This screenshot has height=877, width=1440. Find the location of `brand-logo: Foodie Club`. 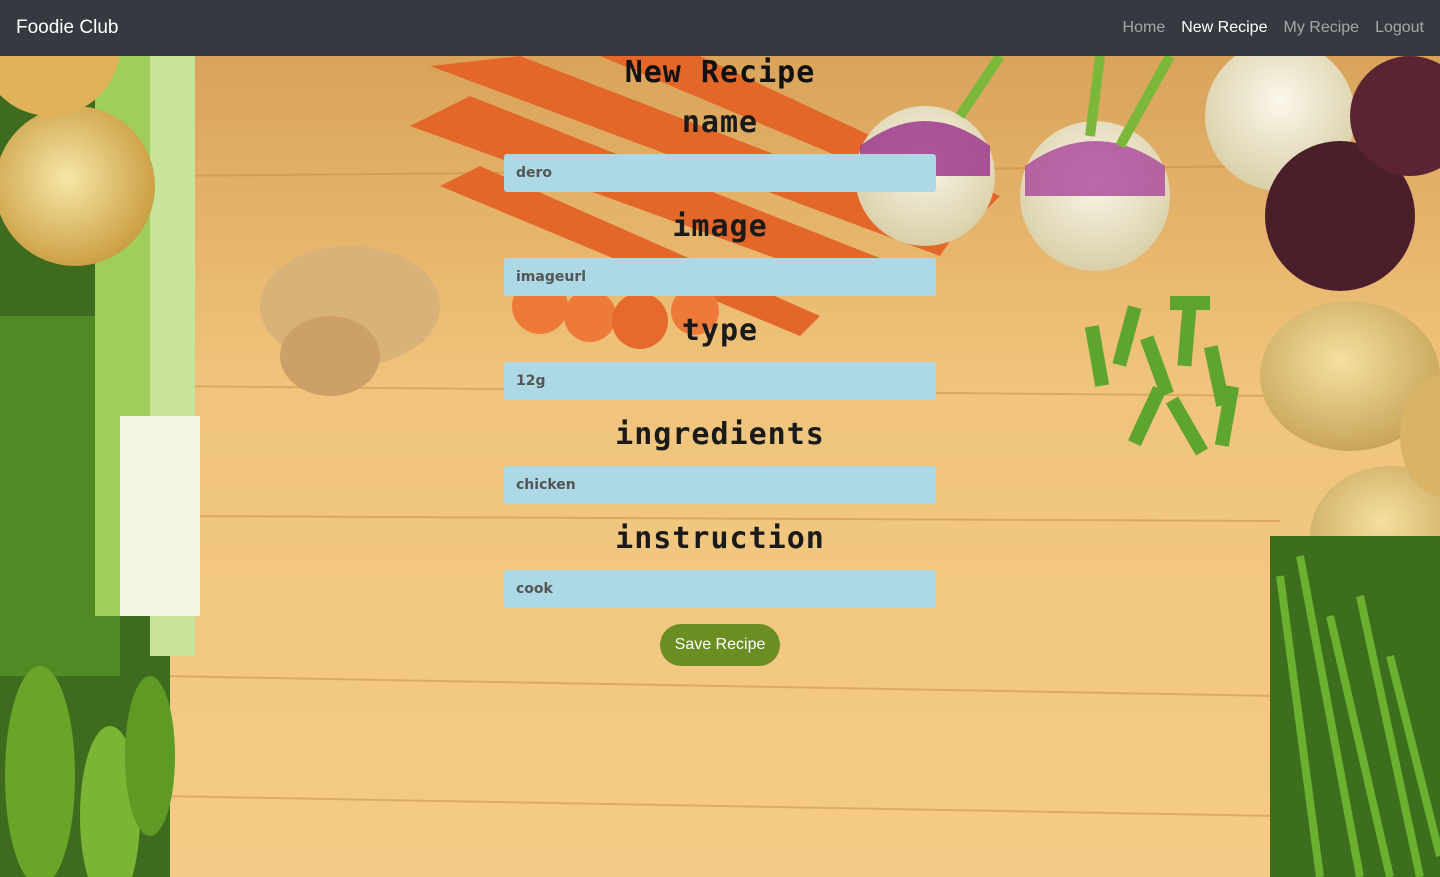

brand-logo: Foodie Club is located at coordinates (67, 28).